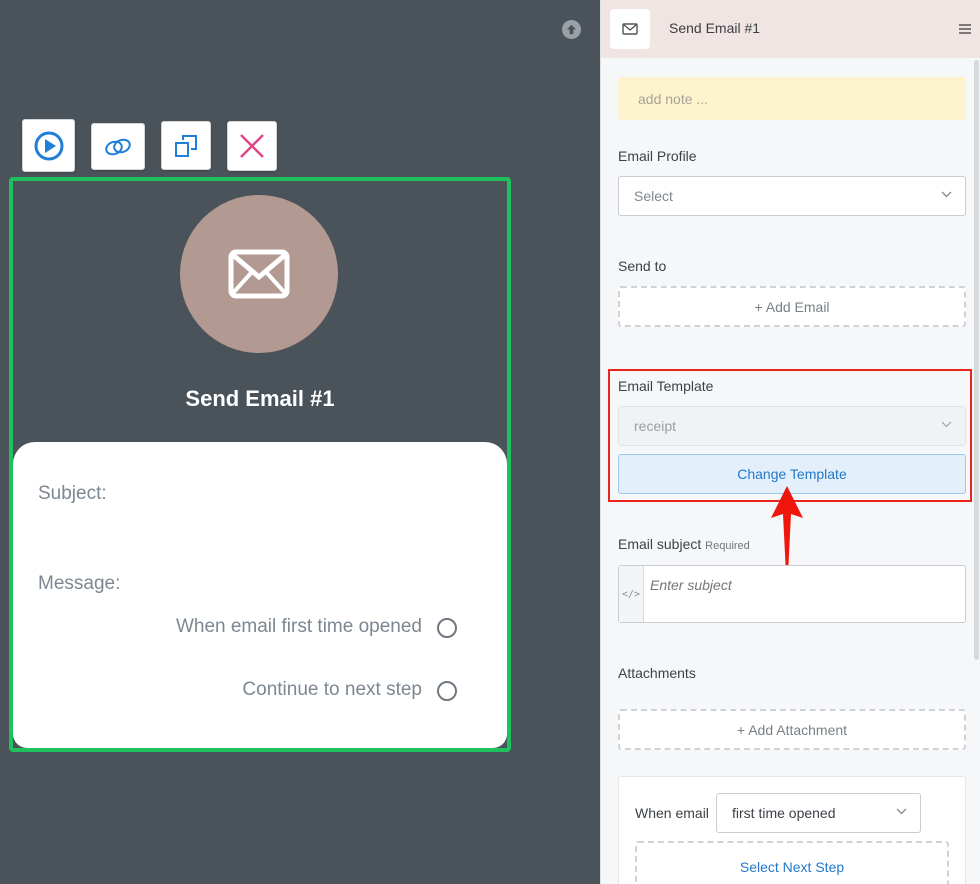 This screenshot has width=980, height=884. What do you see at coordinates (657, 673) in the screenshot?
I see `attachments-label: Attachments` at bounding box center [657, 673].